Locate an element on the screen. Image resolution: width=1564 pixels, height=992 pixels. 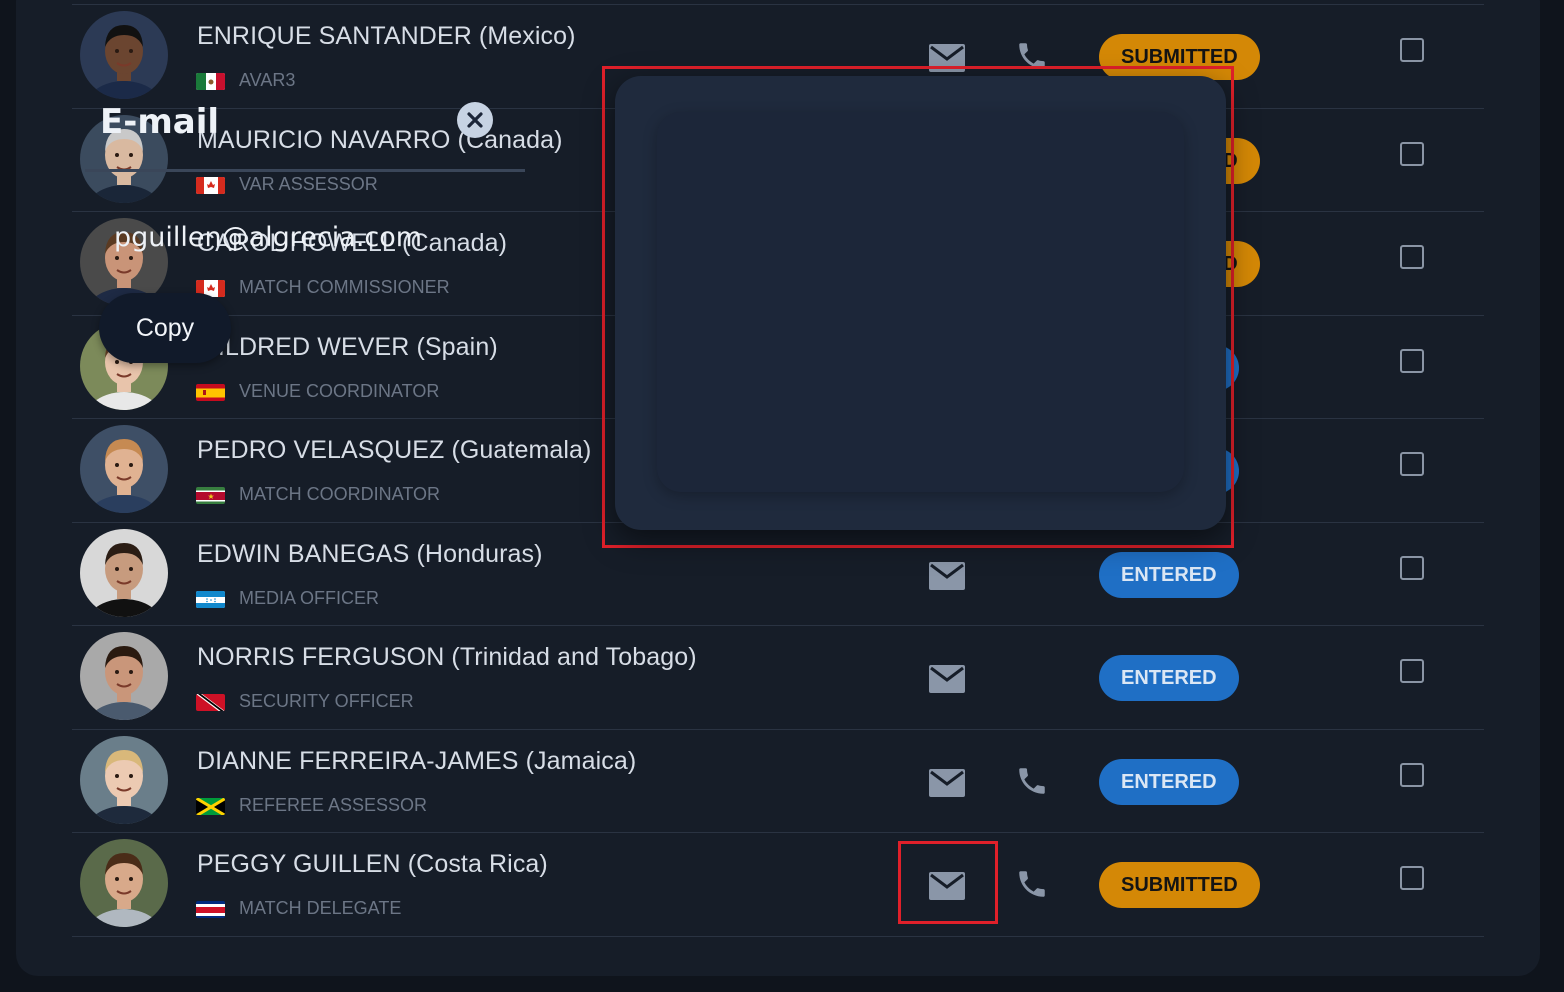
person-role: VENUE COORDINATOR is located at coordinates (339, 390).